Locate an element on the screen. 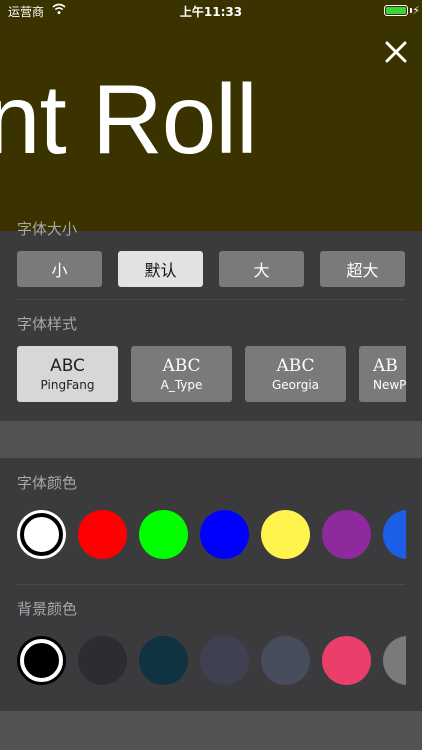 This screenshot has width=422, height=750. bottom-spacer is located at coordinates (211, 730).